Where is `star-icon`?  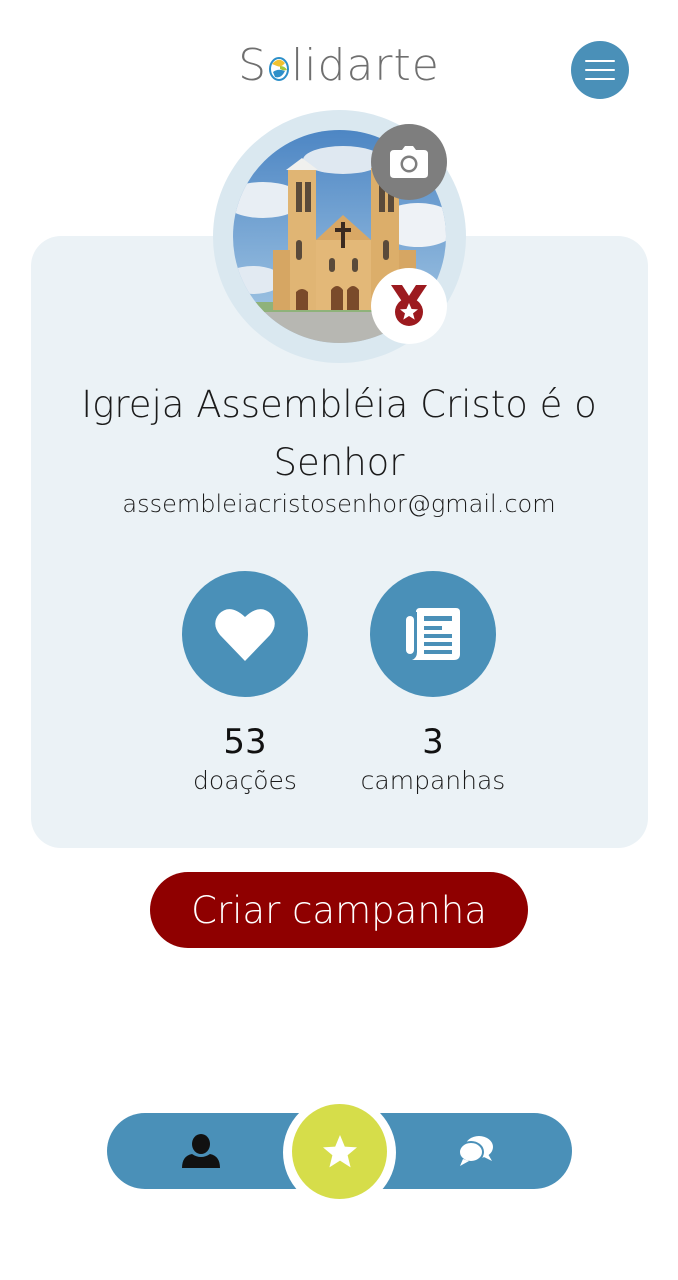 star-icon is located at coordinates (339, 1150).